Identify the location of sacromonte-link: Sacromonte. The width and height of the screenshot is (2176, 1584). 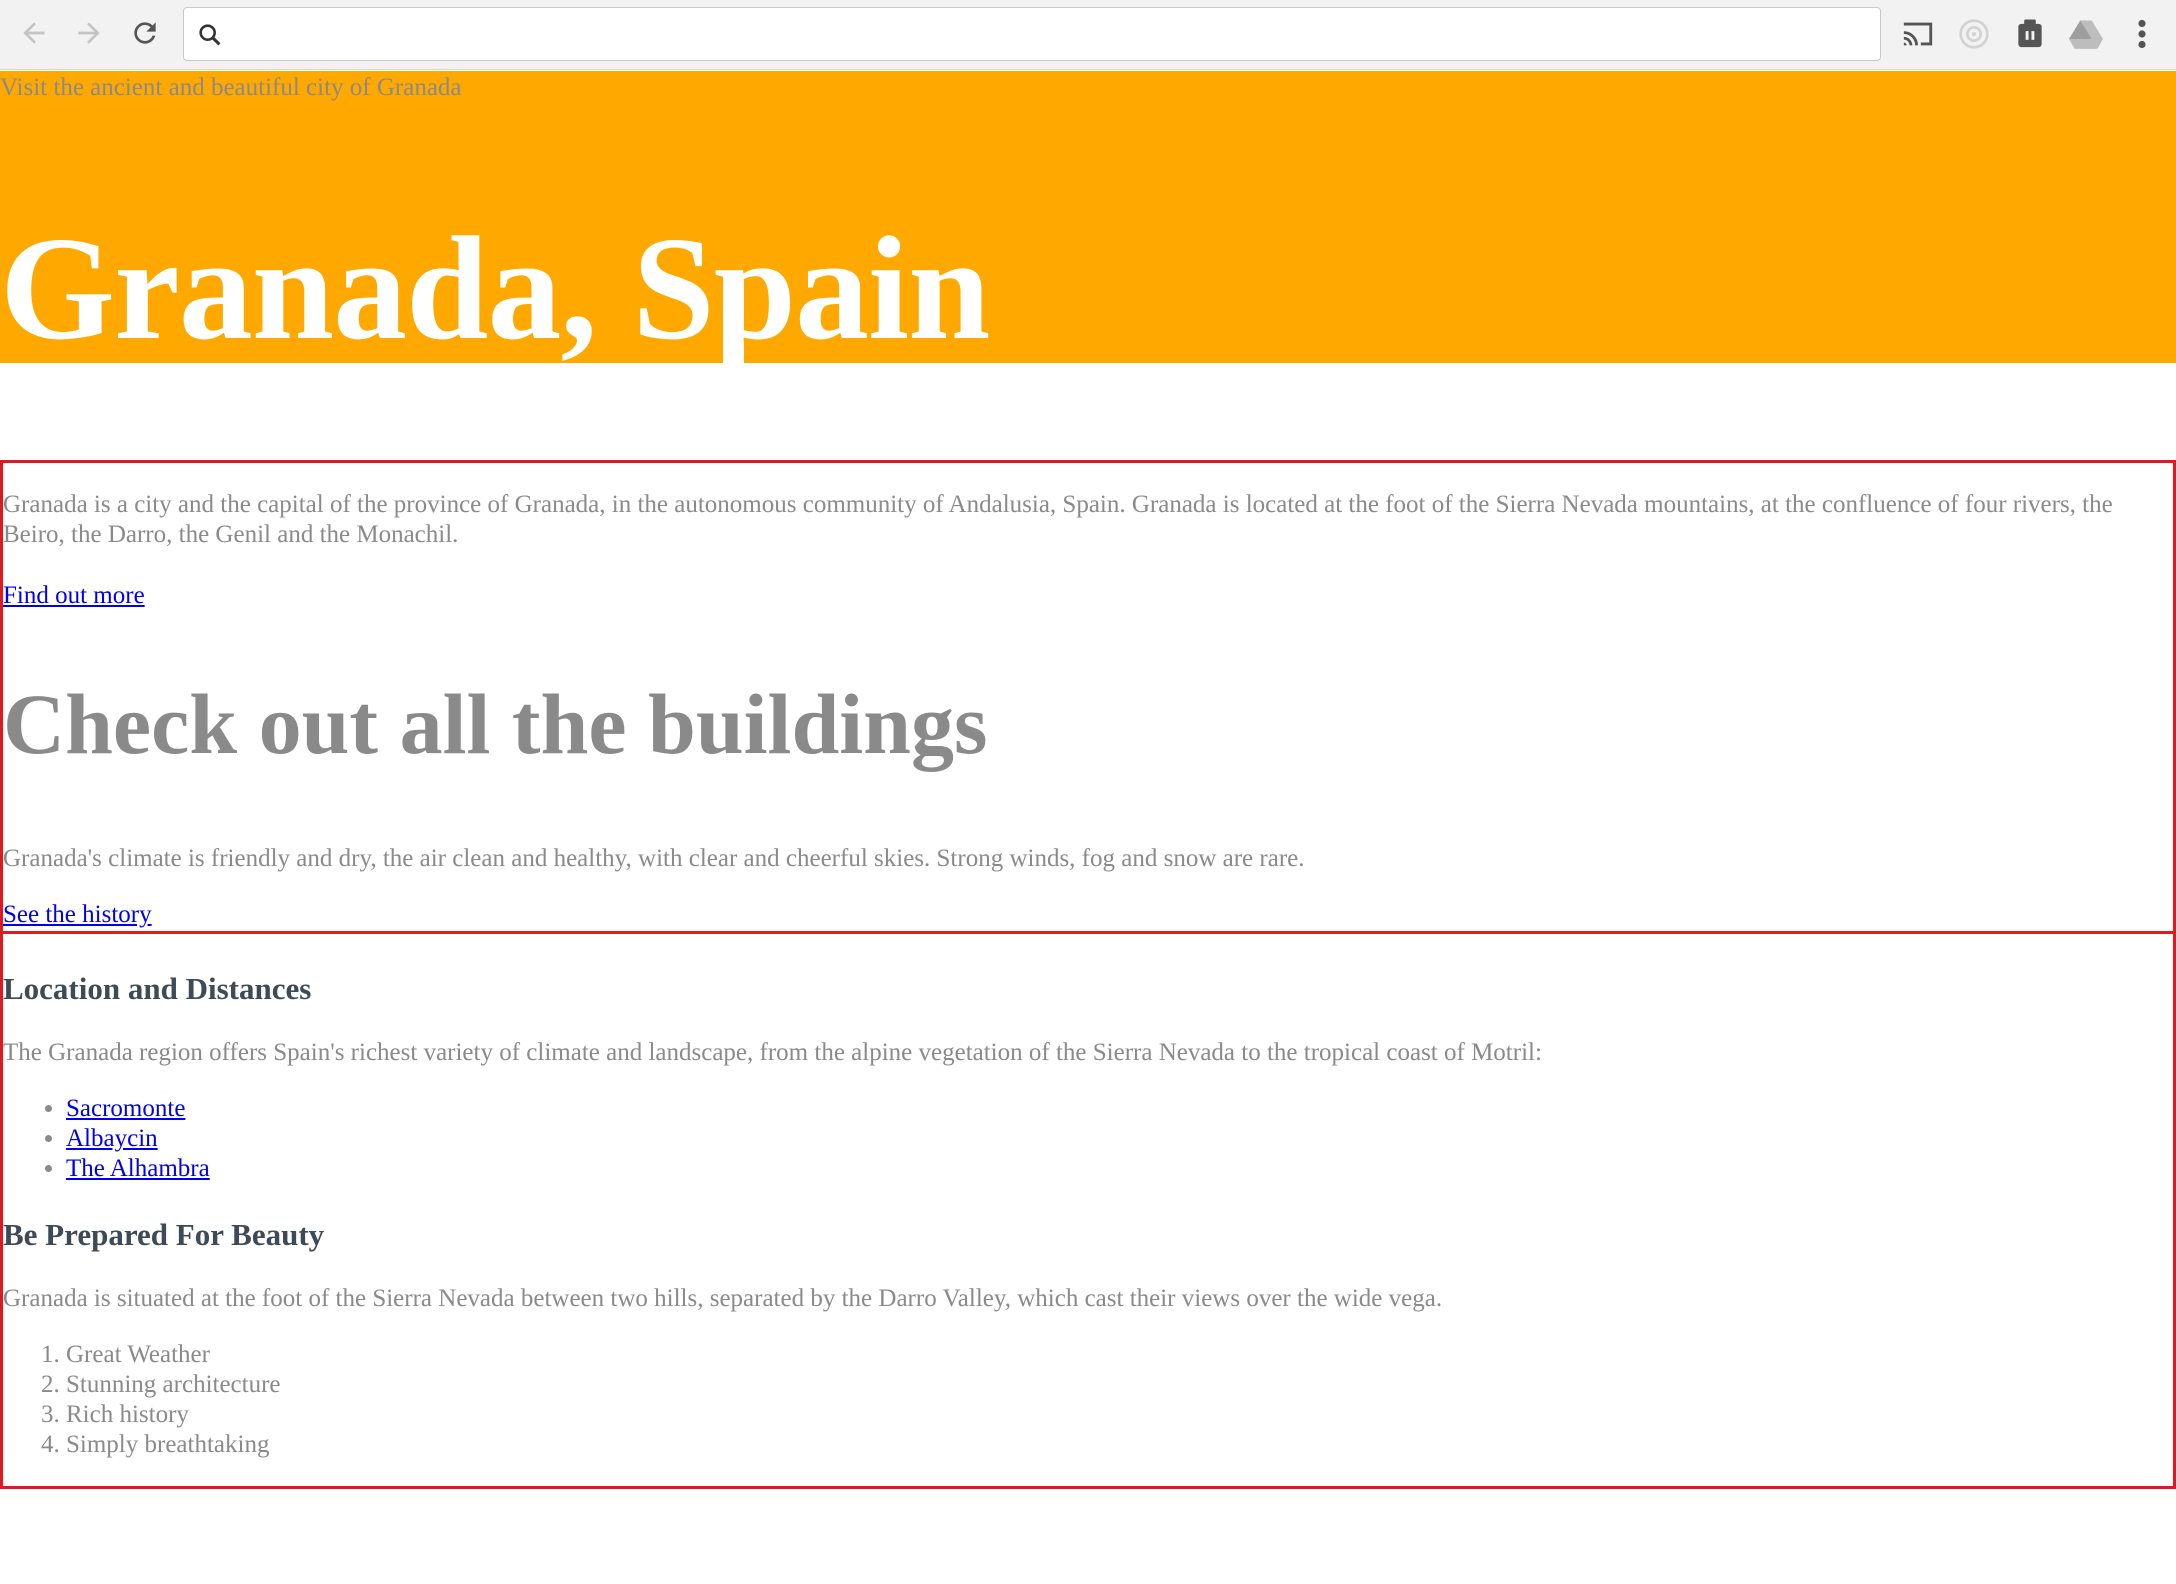
(125, 1108).